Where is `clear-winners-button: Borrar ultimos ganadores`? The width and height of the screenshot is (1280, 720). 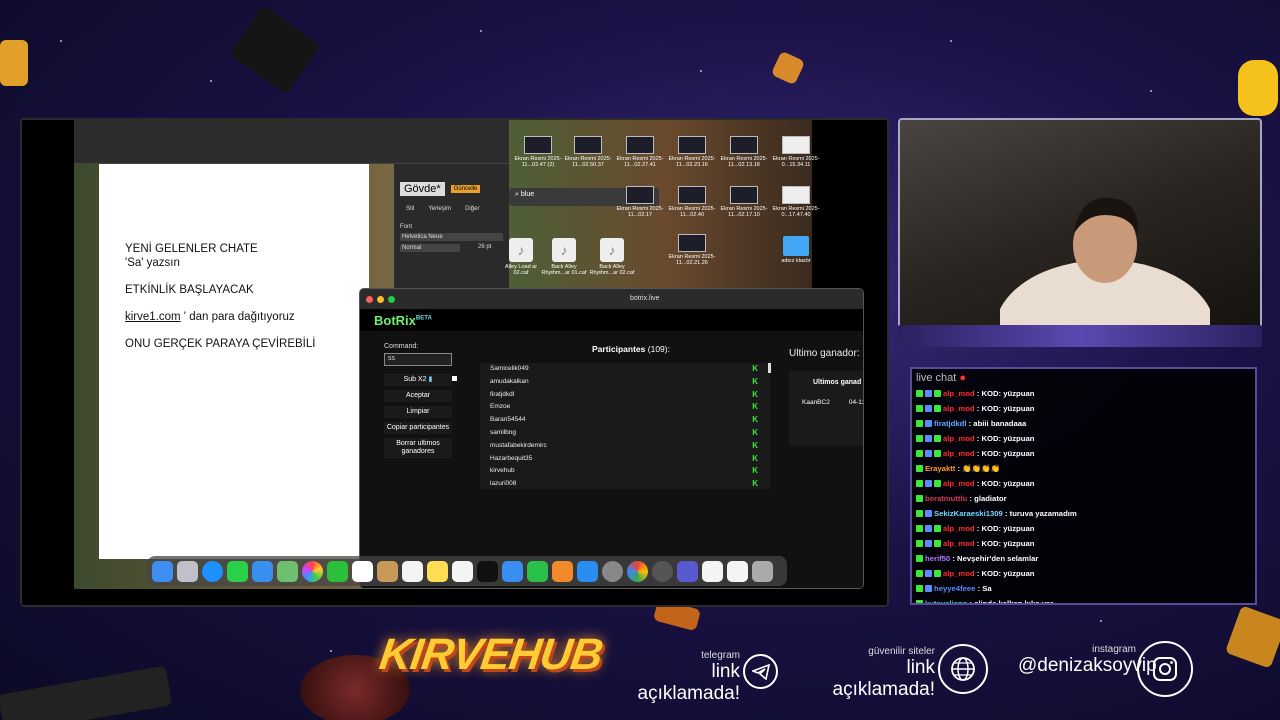
clear-winners-button: Borrar ultimos ganadores is located at coordinates (418, 448).